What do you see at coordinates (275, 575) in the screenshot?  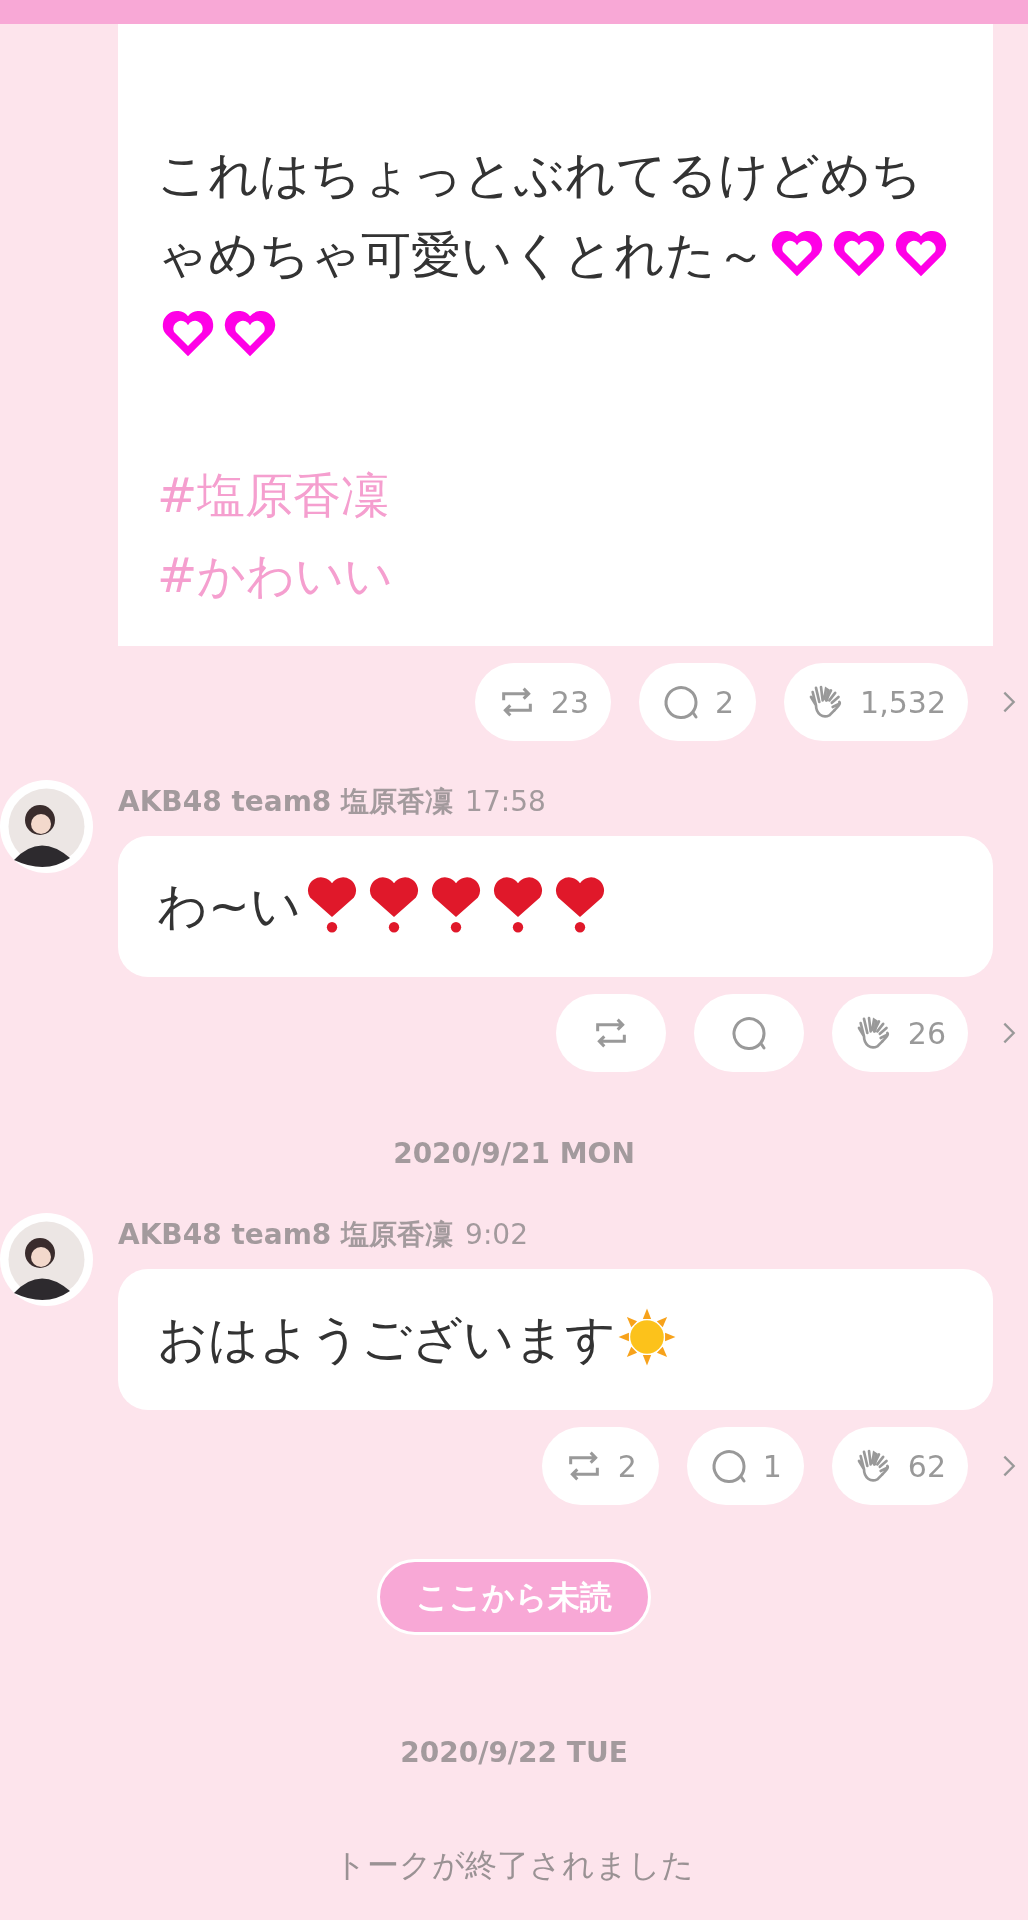 I see `hashtag-link: #かわいい` at bounding box center [275, 575].